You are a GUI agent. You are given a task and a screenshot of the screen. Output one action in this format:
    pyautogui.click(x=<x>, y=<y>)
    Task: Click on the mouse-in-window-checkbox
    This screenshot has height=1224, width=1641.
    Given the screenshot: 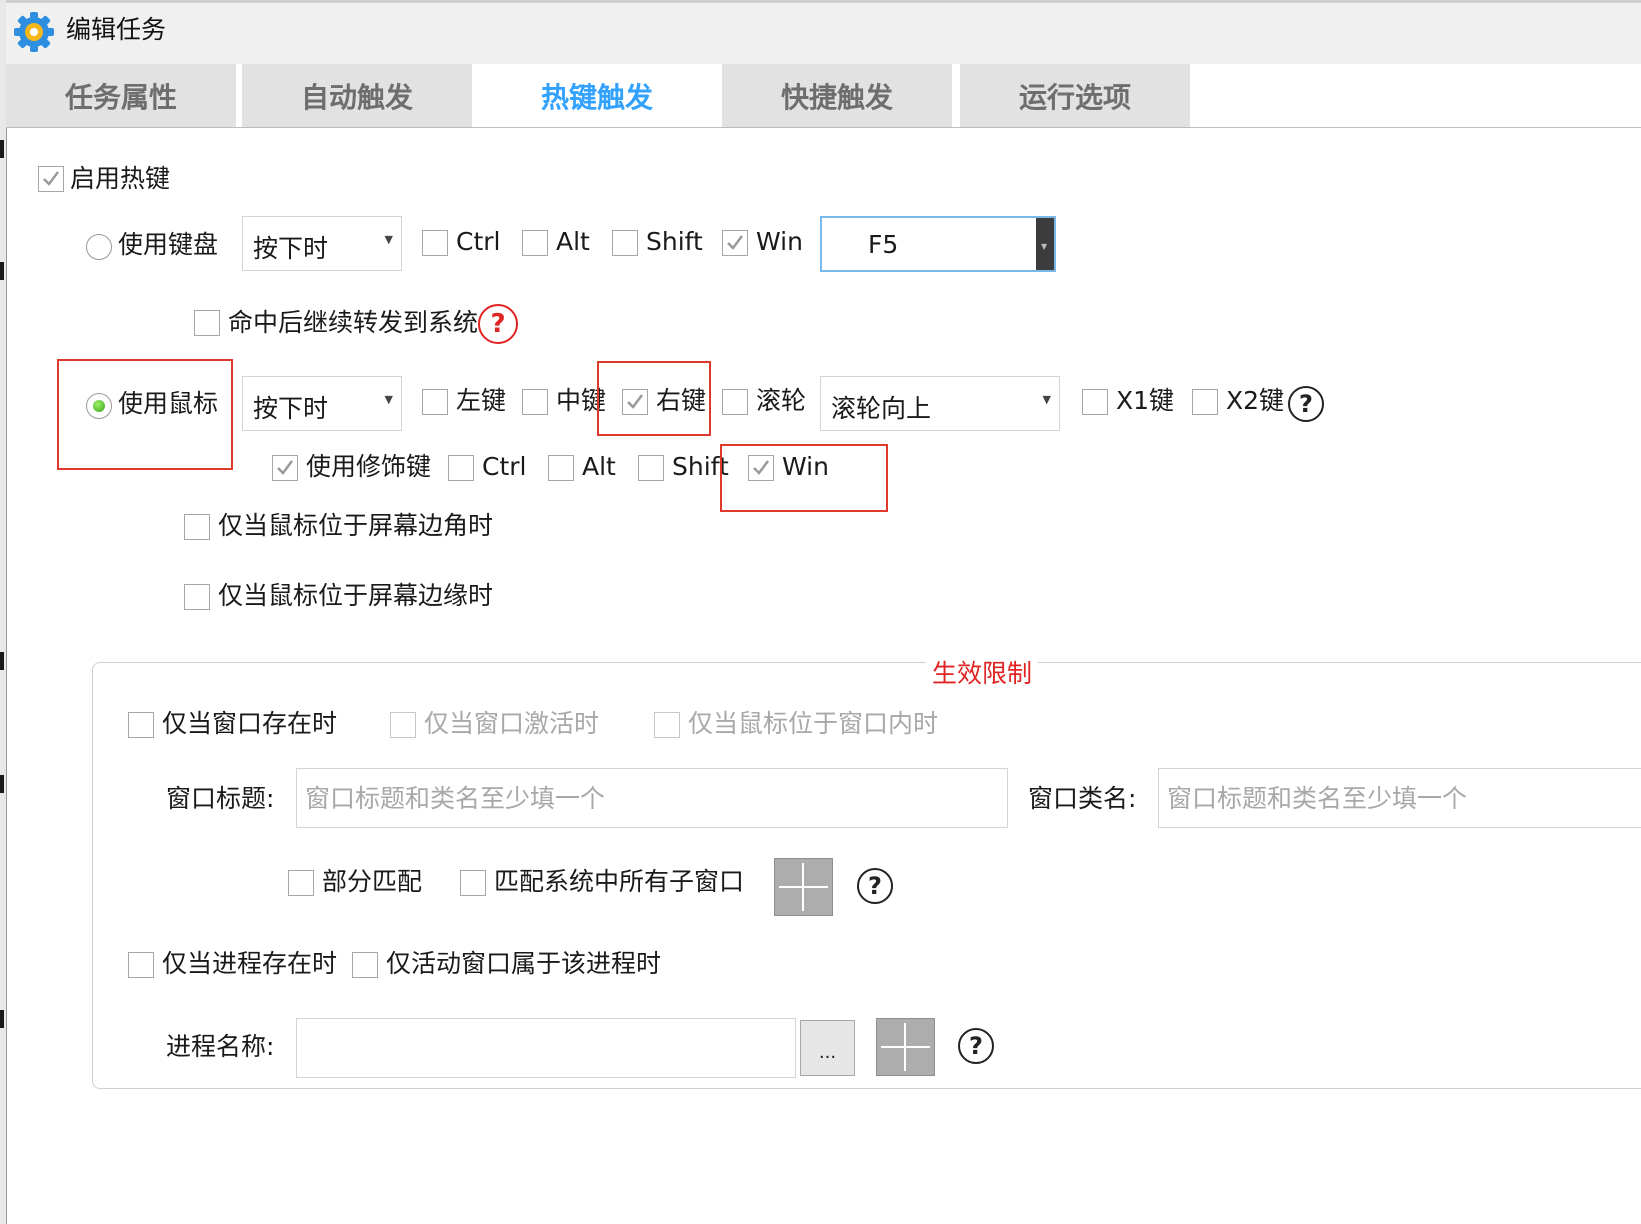 What is the action you would take?
    pyautogui.click(x=667, y=725)
    